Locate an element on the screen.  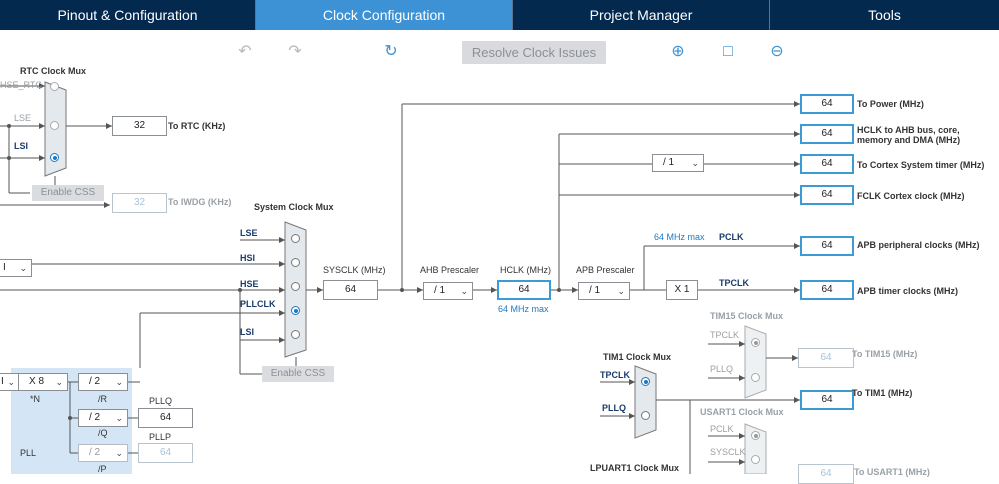
cortex-timer-output-label: To Cortex System timer (MHz) is located at coordinates (921, 165).